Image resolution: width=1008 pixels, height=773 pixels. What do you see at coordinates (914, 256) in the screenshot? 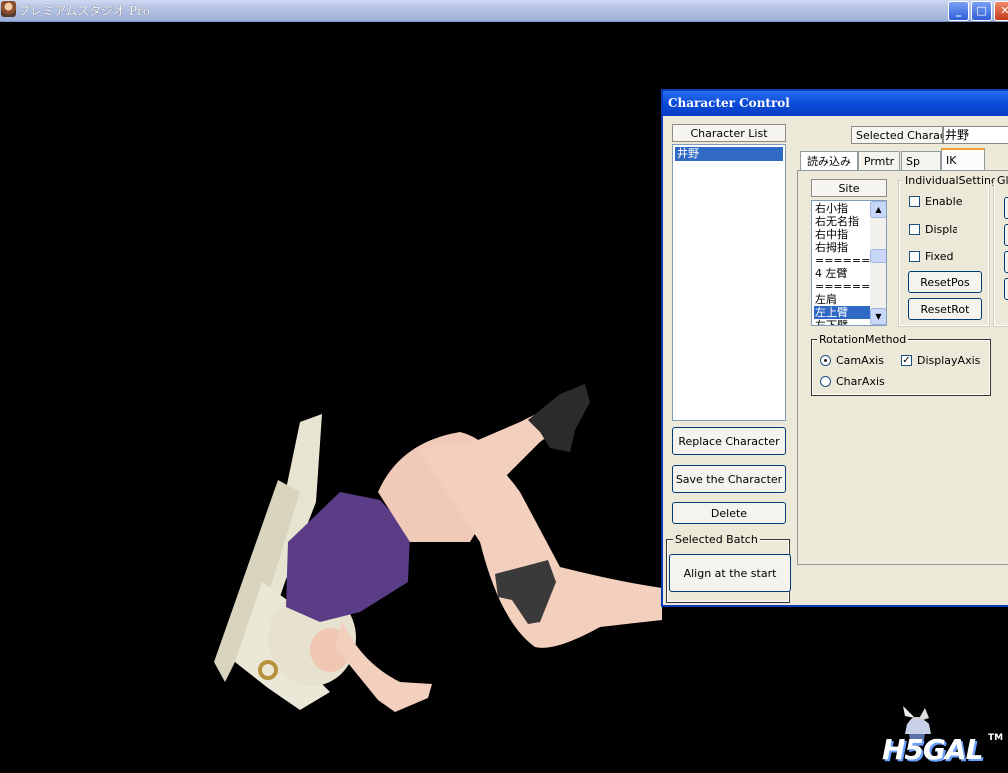
I see `fixed-checkbox` at bounding box center [914, 256].